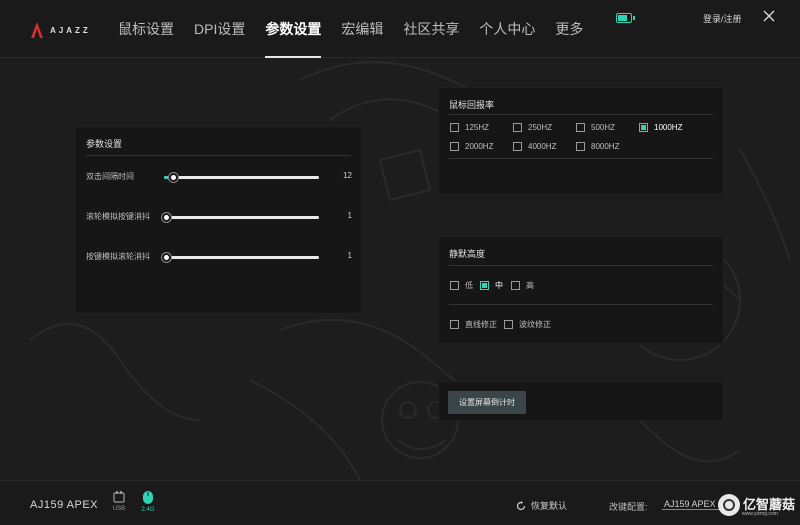 The width and height of the screenshot is (800, 525). Describe the element at coordinates (148, 510) in the screenshot. I see `wireless-label: 2.4G` at that location.